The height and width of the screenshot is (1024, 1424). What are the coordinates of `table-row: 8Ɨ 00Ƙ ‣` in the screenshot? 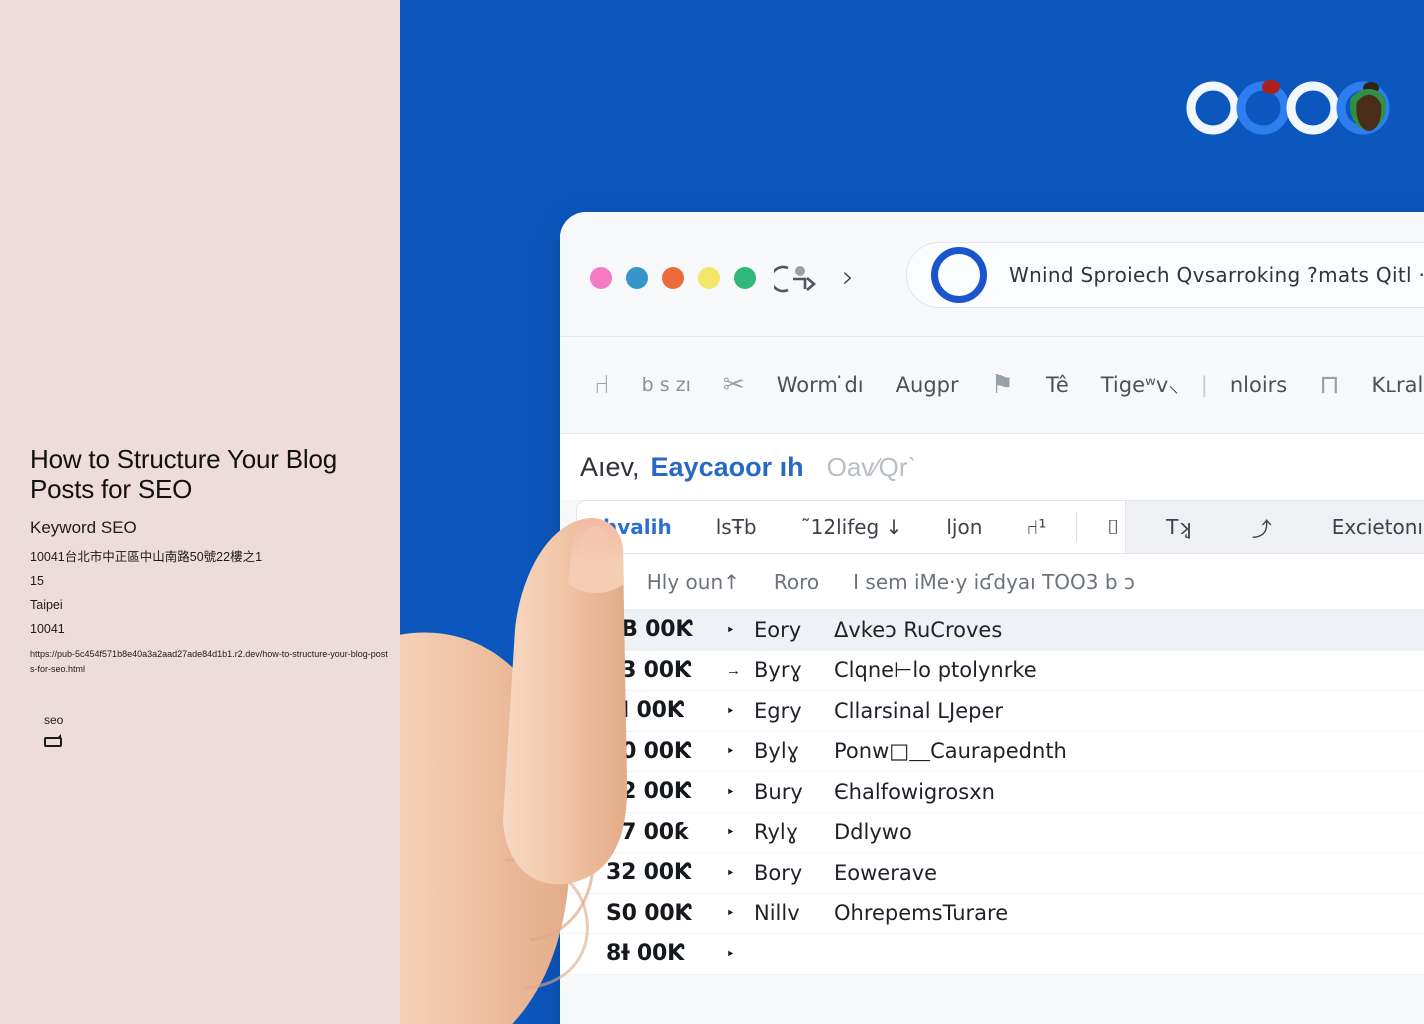 It's located at (992, 954).